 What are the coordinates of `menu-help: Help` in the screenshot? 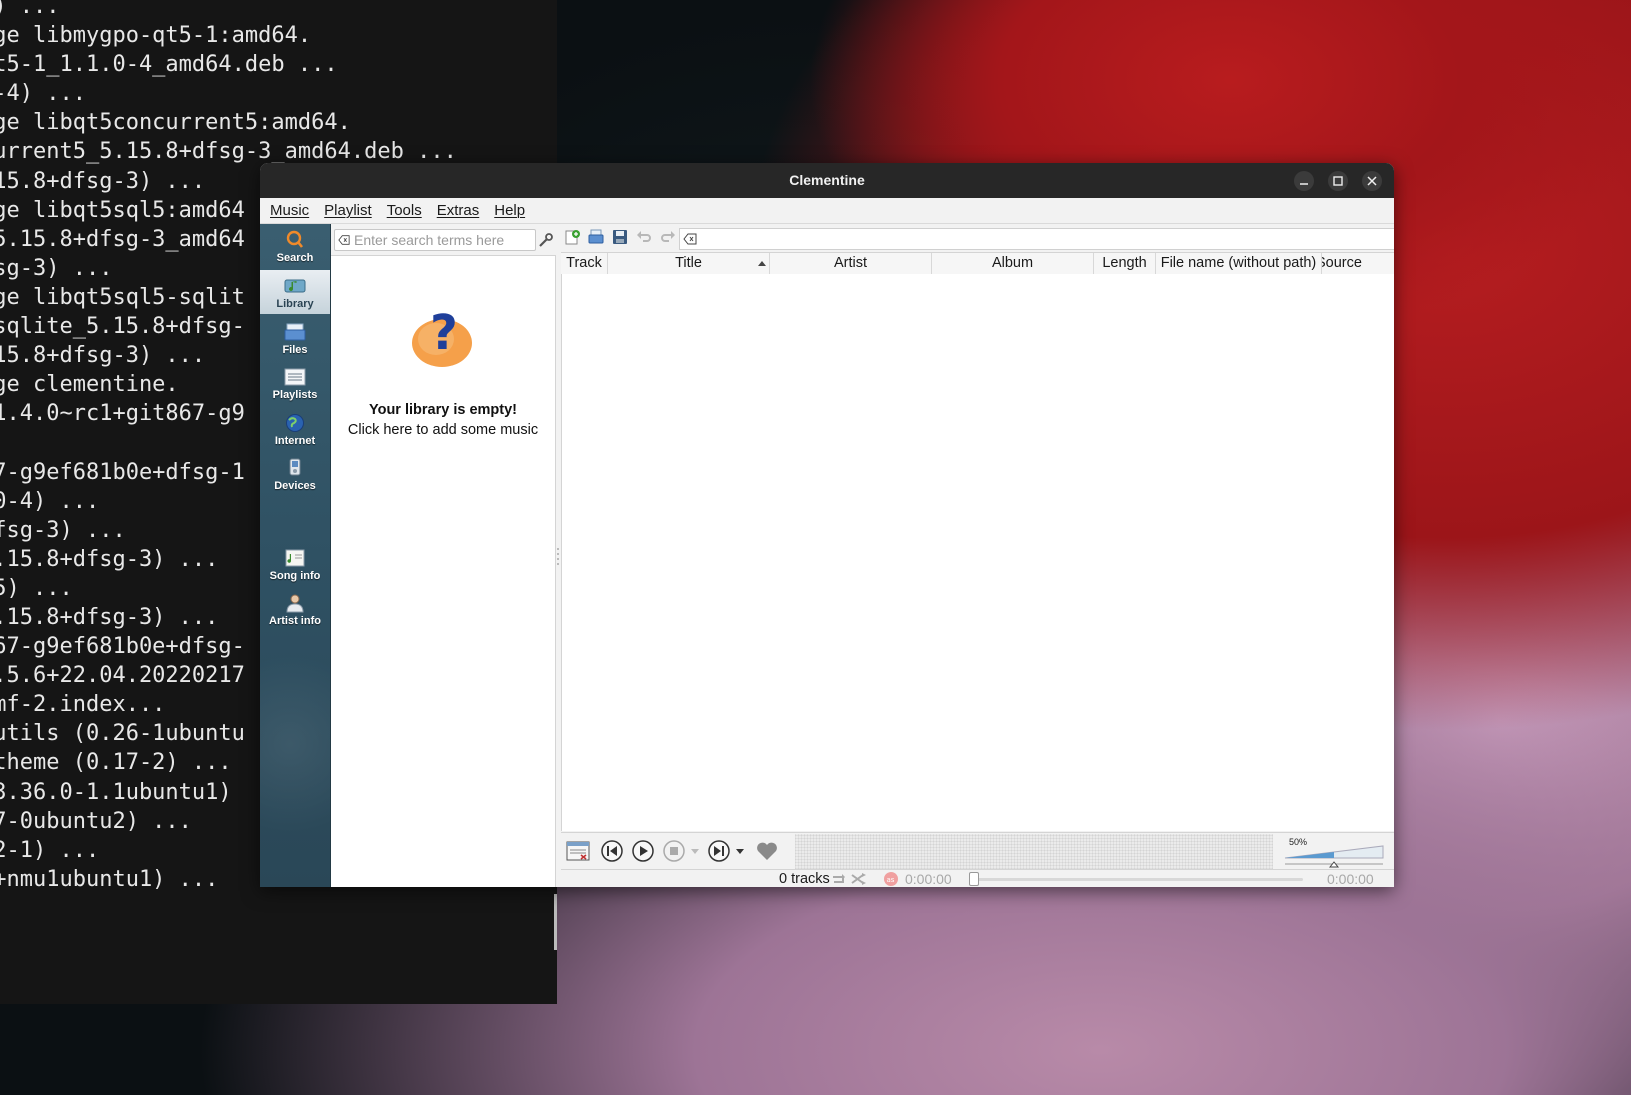 It's located at (509, 210).